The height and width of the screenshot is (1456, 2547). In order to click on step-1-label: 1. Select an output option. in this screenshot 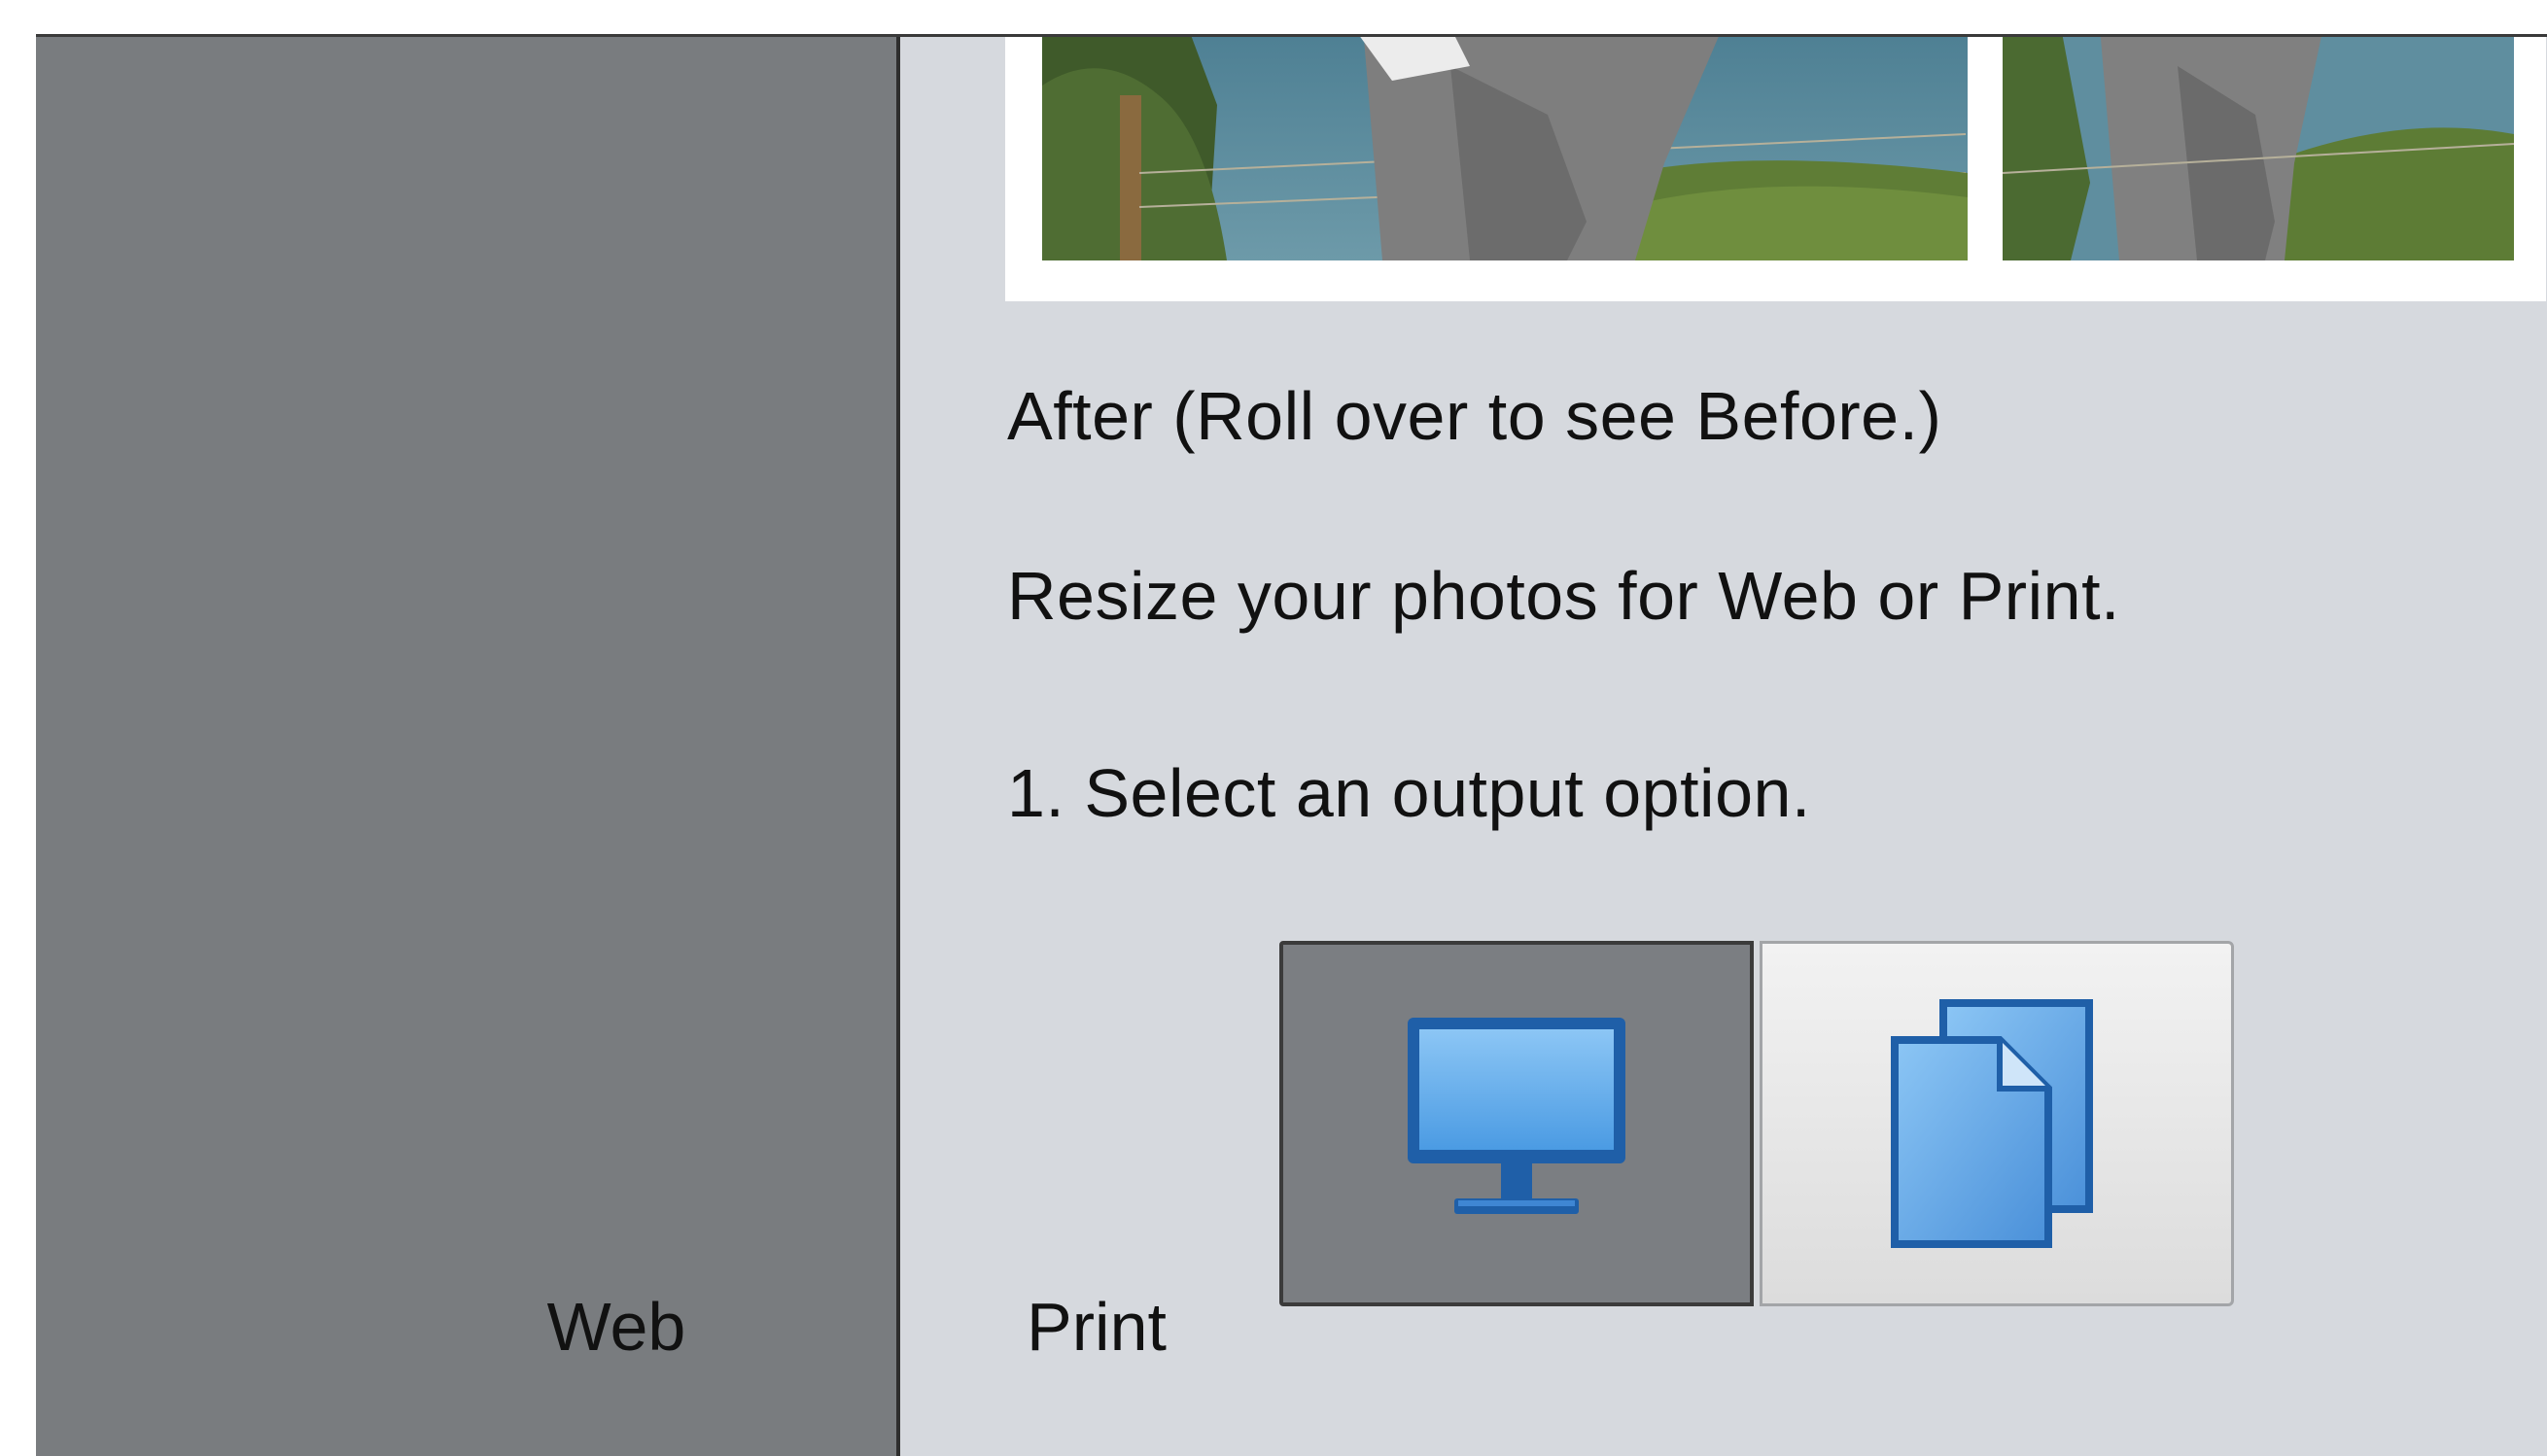, I will do `click(1409, 793)`.